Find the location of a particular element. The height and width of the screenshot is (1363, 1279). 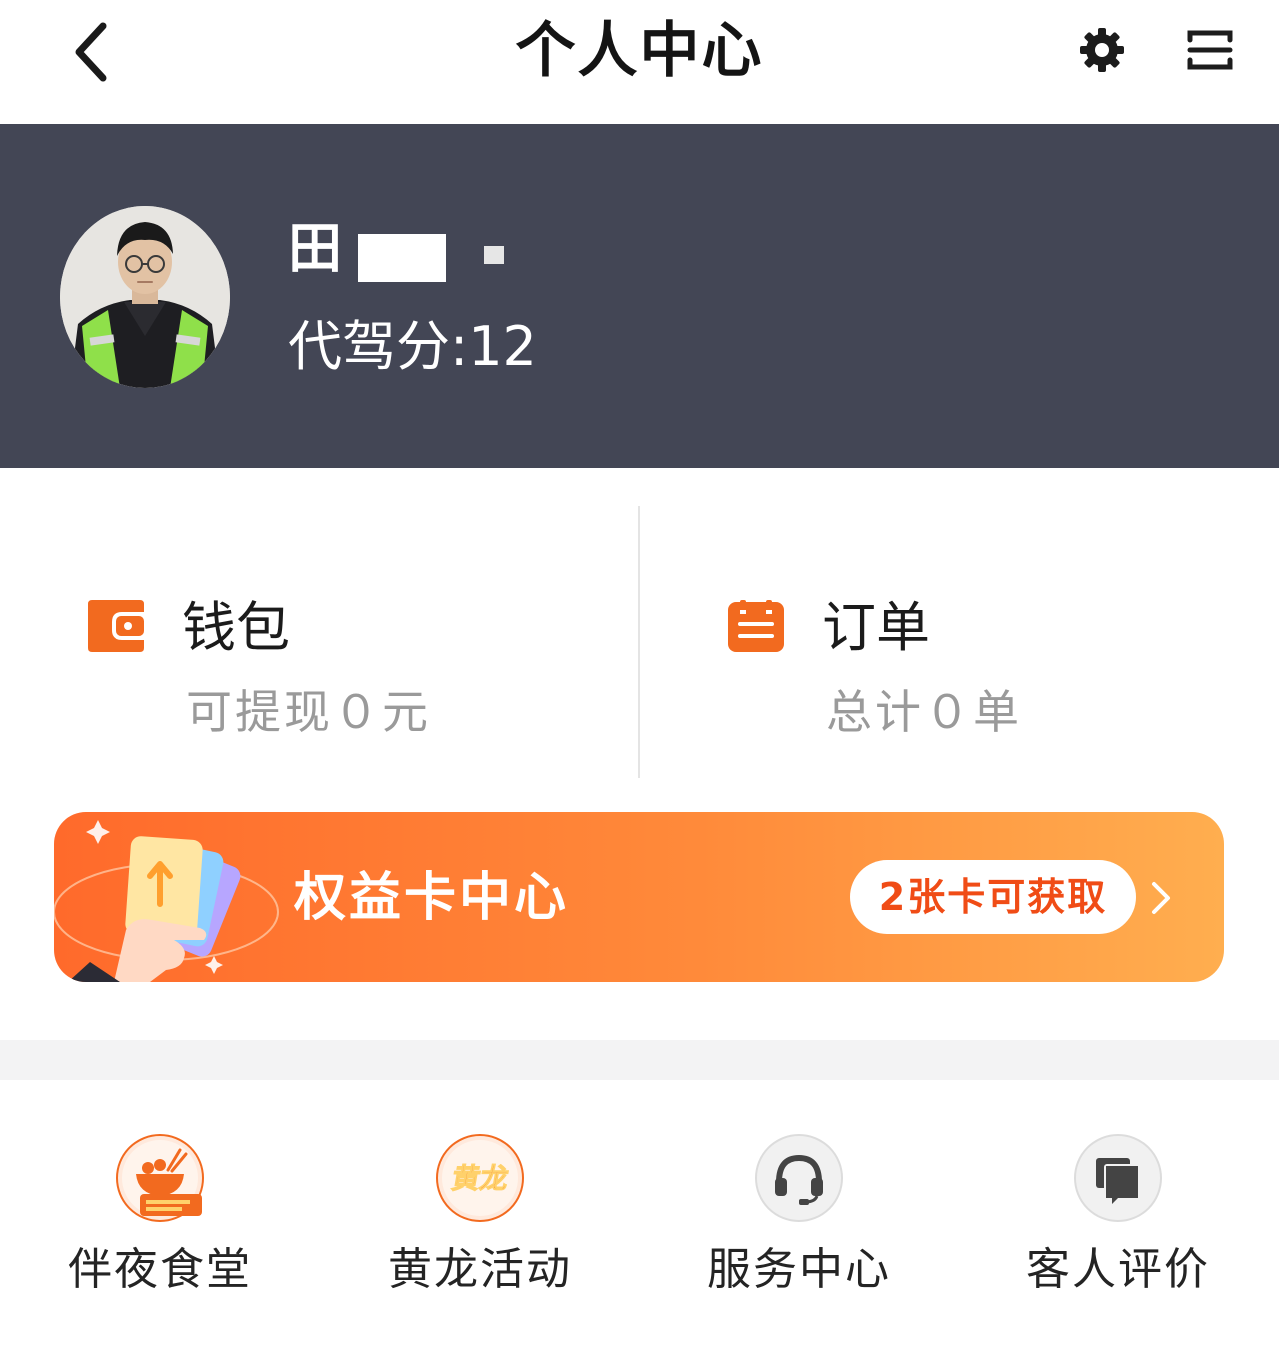

shortcut-label: 客人评价 is located at coordinates (1118, 1269).